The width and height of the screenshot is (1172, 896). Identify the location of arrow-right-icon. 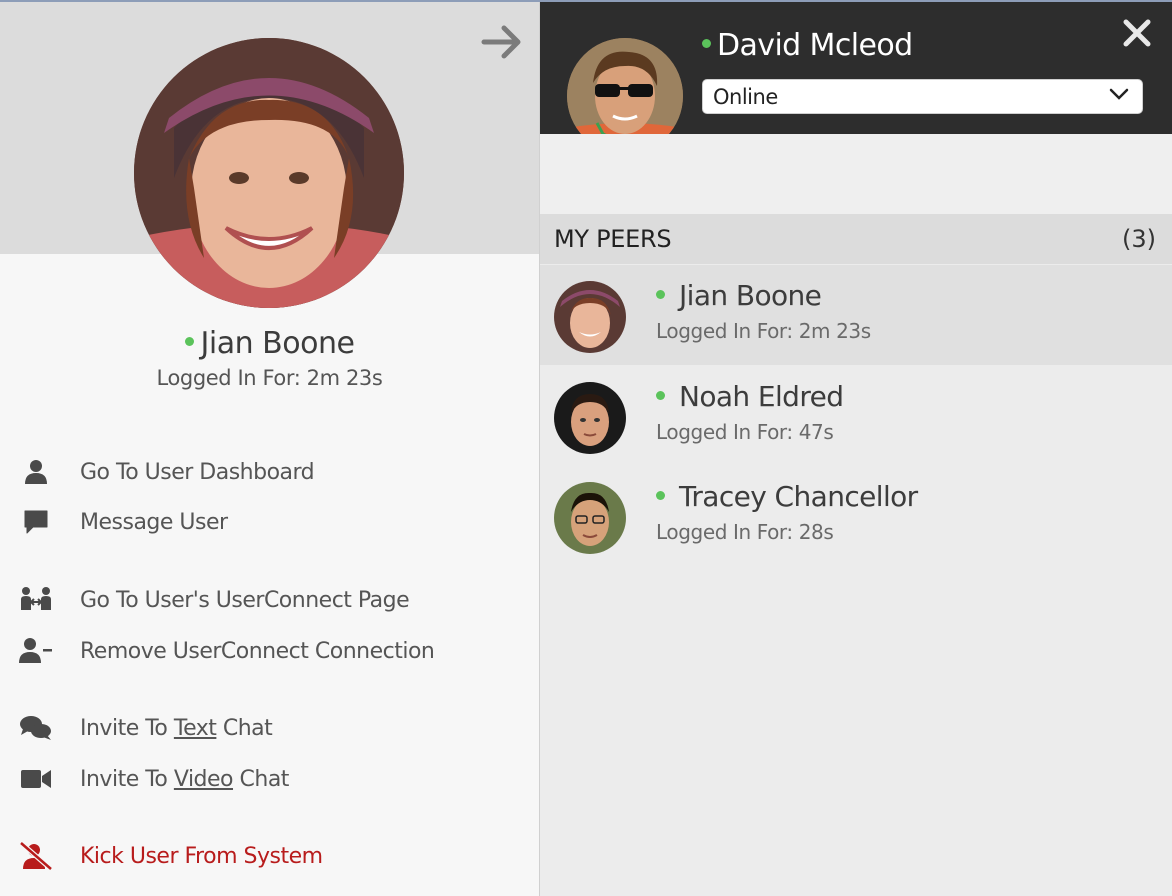
(503, 42).